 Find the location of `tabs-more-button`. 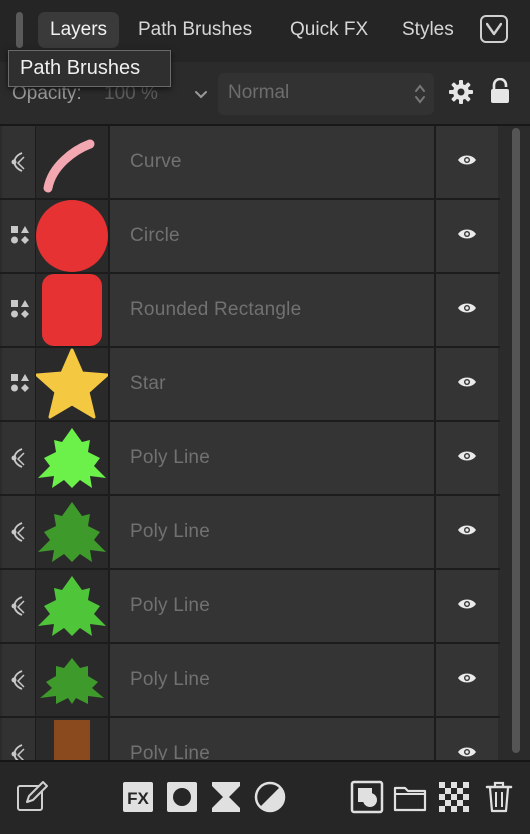

tabs-more-button is located at coordinates (494, 29).